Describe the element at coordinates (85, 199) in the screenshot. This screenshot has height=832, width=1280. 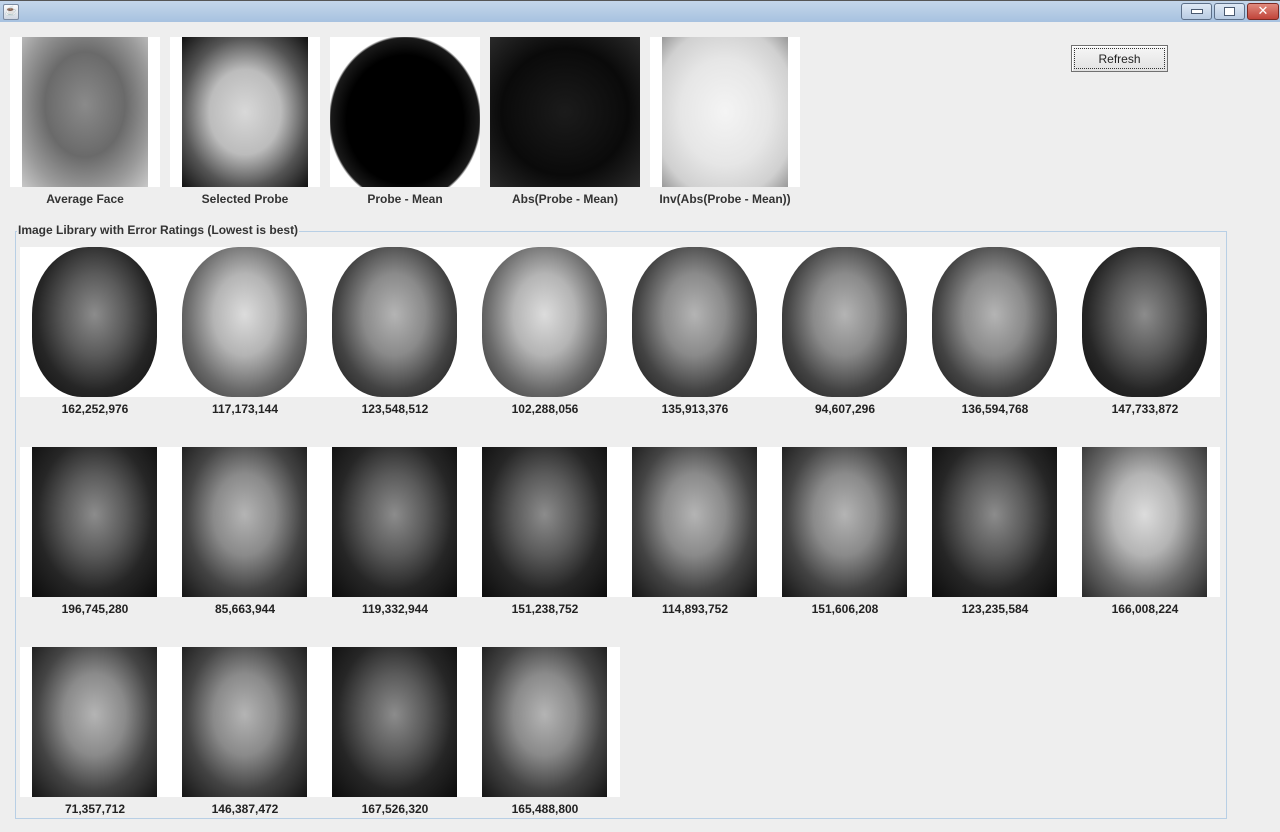
I see `average-face-label: Average Face` at that location.